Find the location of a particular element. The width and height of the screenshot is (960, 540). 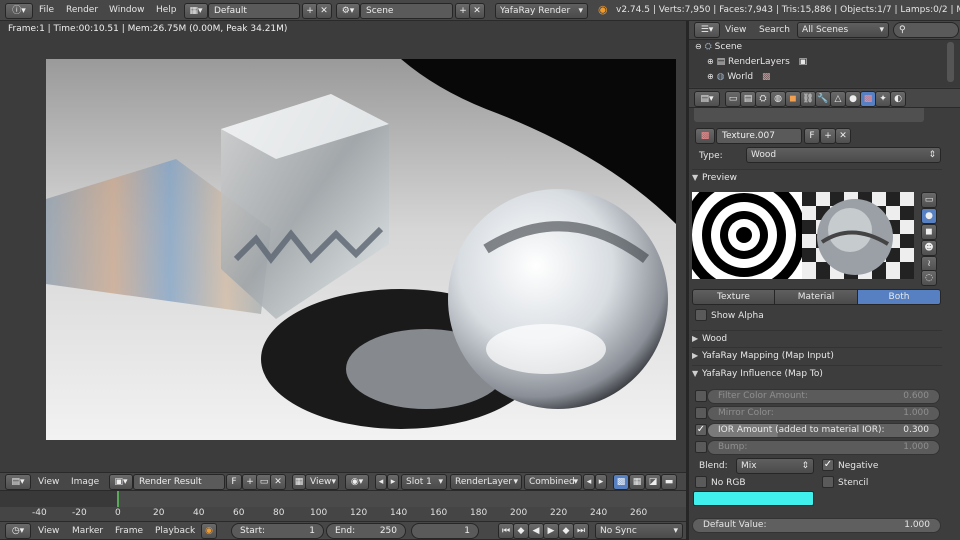

preview-monkey-icon: ☻ is located at coordinates (929, 248).